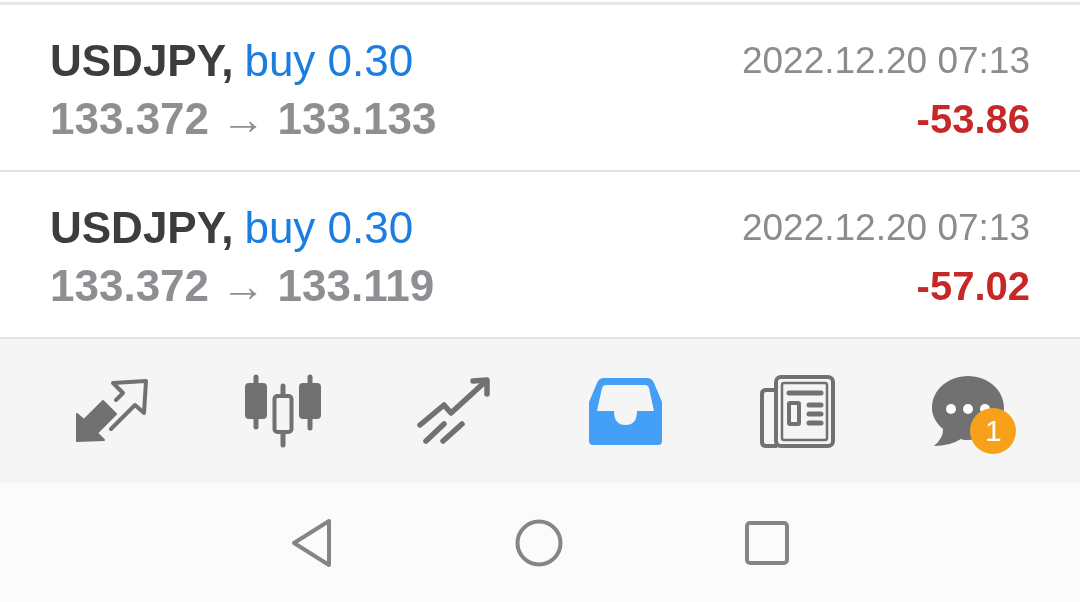 This screenshot has height=602, width=1080. I want to click on price-change-text: 133.372 → 133.133, so click(243, 118).